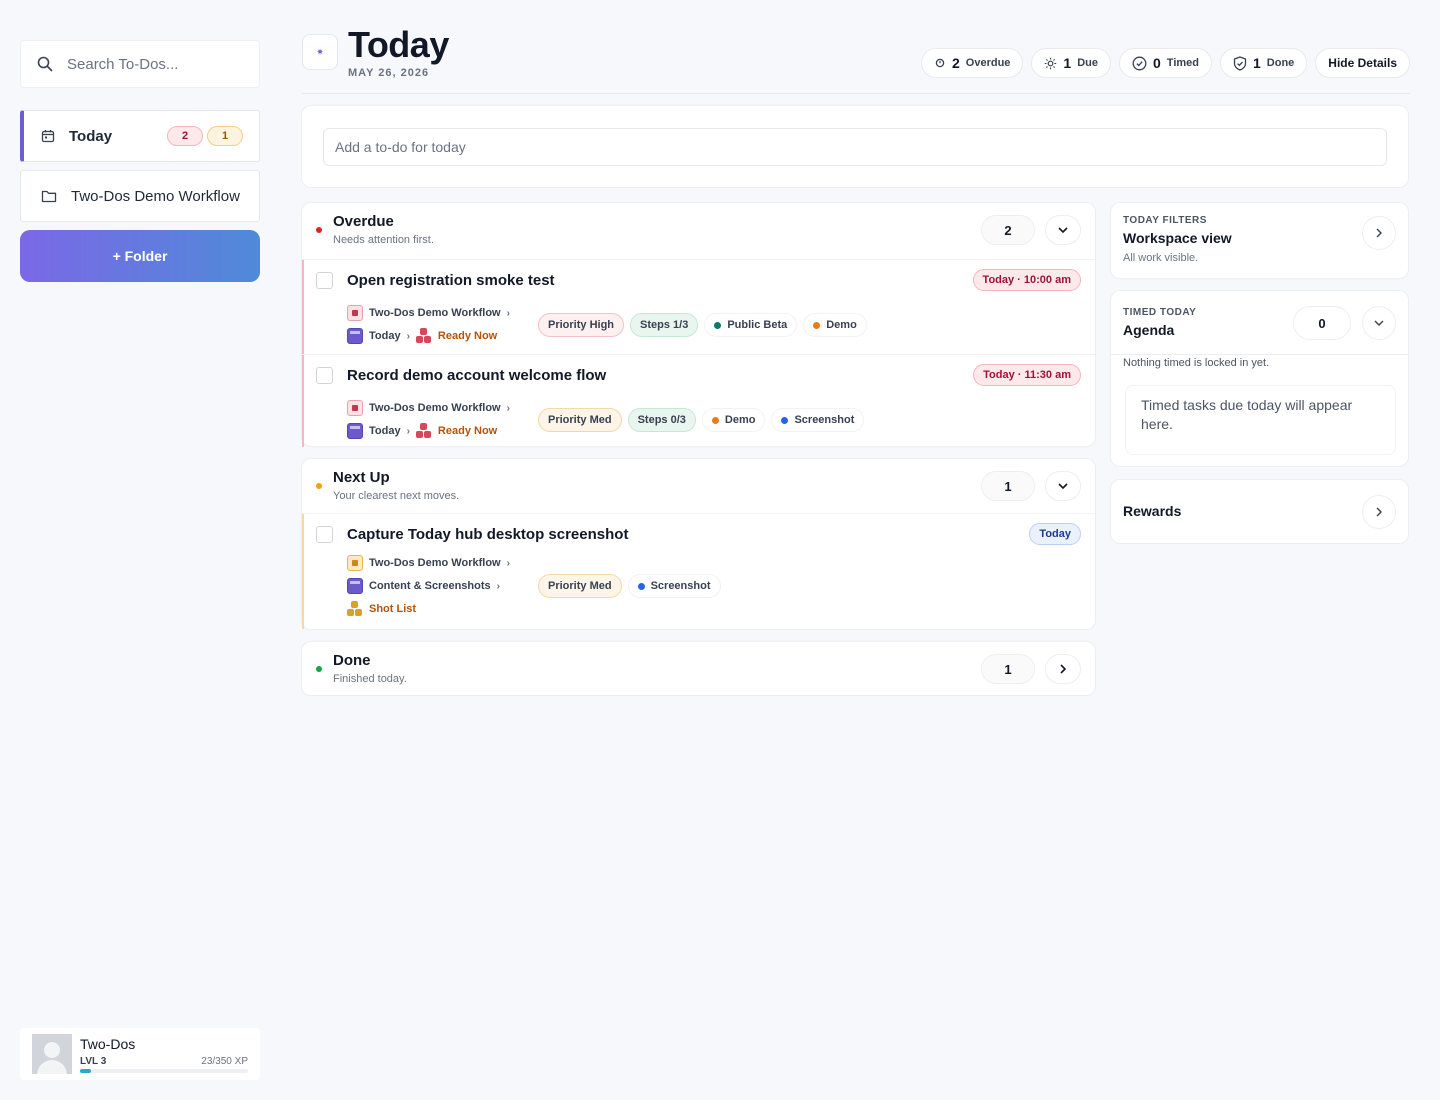  What do you see at coordinates (824, 420) in the screenshot?
I see `tag-label: Screenshot` at bounding box center [824, 420].